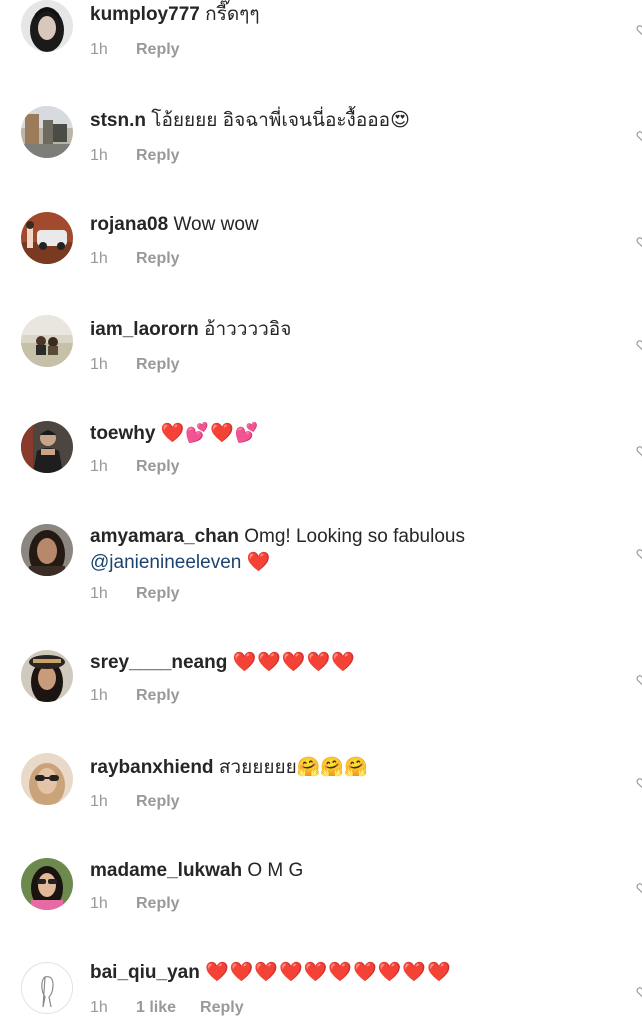 The width and height of the screenshot is (642, 1024). Describe the element at coordinates (210, 433) in the screenshot. I see `comment-message: ❤️💕❤️💕` at that location.